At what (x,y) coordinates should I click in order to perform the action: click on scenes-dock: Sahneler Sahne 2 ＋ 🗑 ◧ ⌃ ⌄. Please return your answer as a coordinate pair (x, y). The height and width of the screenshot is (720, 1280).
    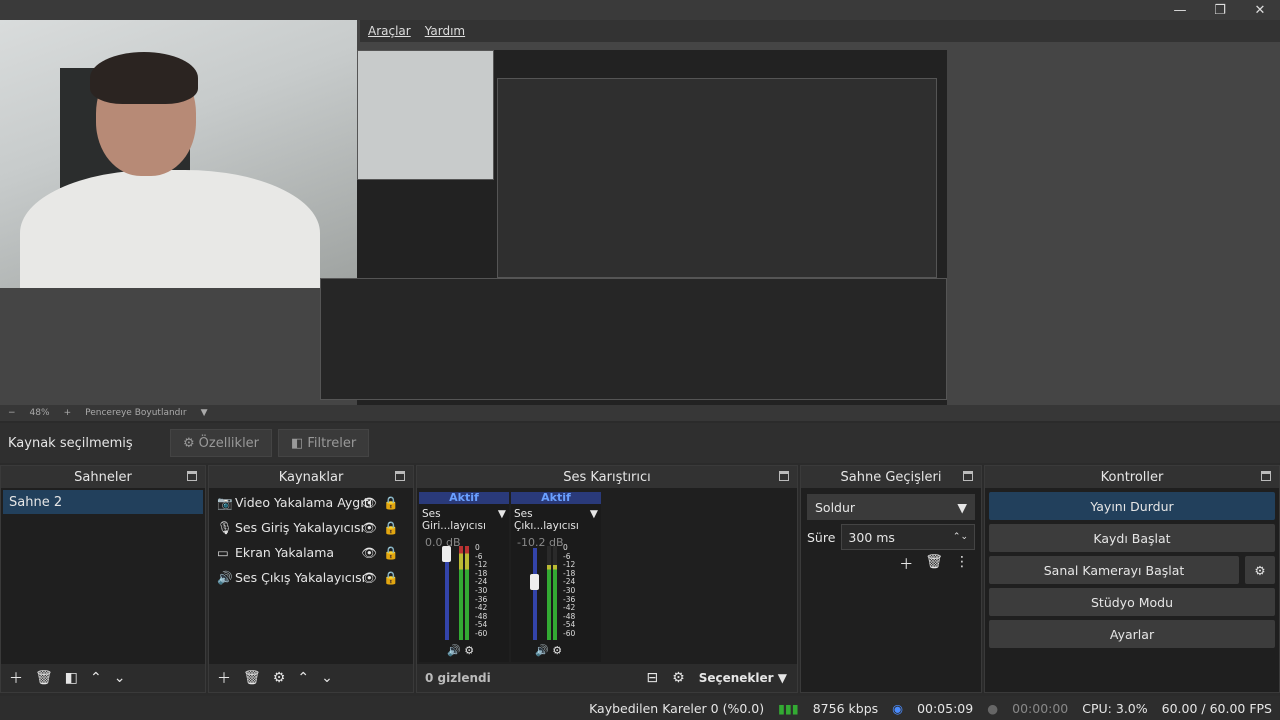
    Looking at the image, I should click on (103, 579).